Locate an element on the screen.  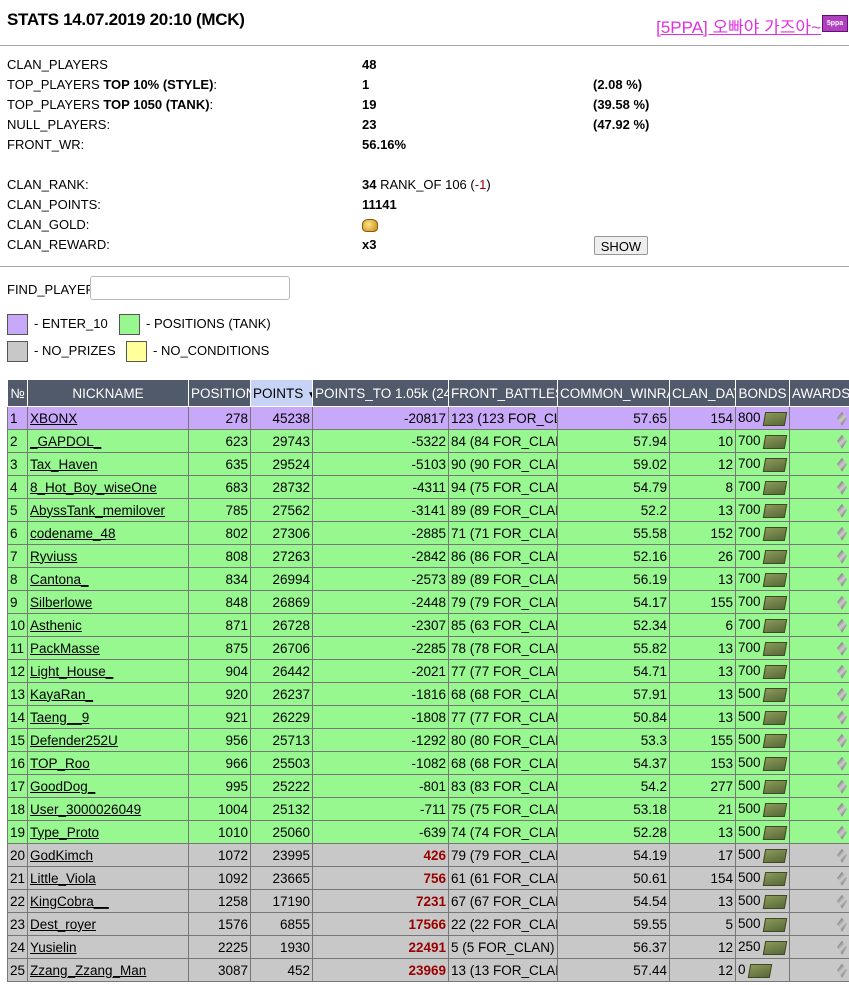
cell-number: 2 is located at coordinates (17, 441).